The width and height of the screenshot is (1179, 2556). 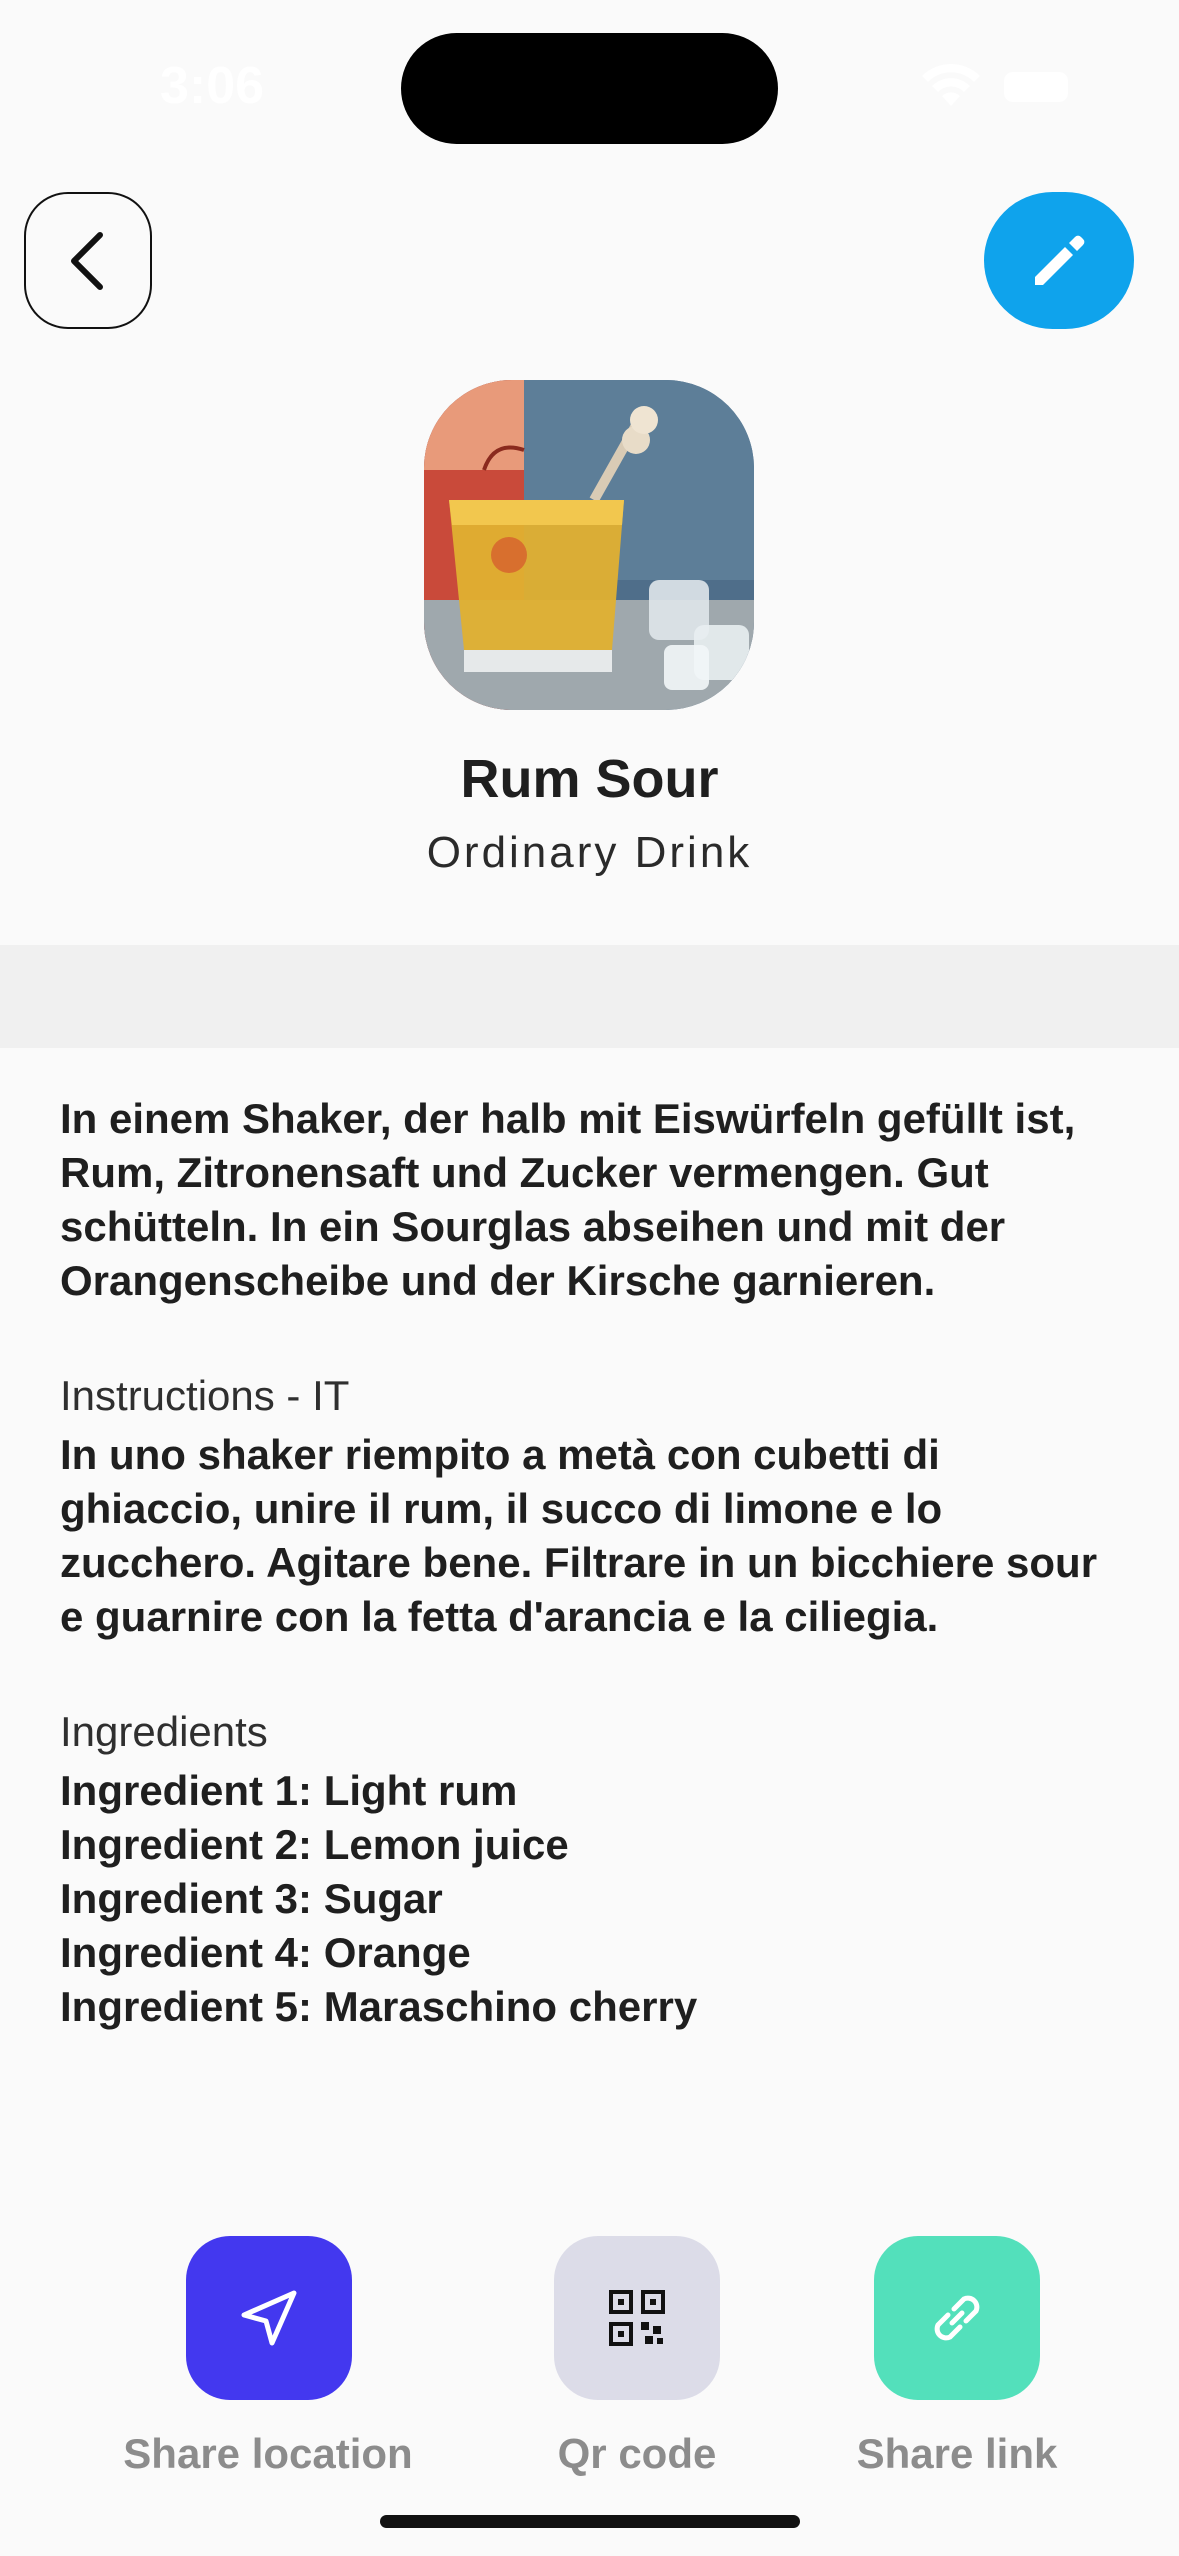 I want to click on drink-name: Rum Sour, so click(x=589, y=779).